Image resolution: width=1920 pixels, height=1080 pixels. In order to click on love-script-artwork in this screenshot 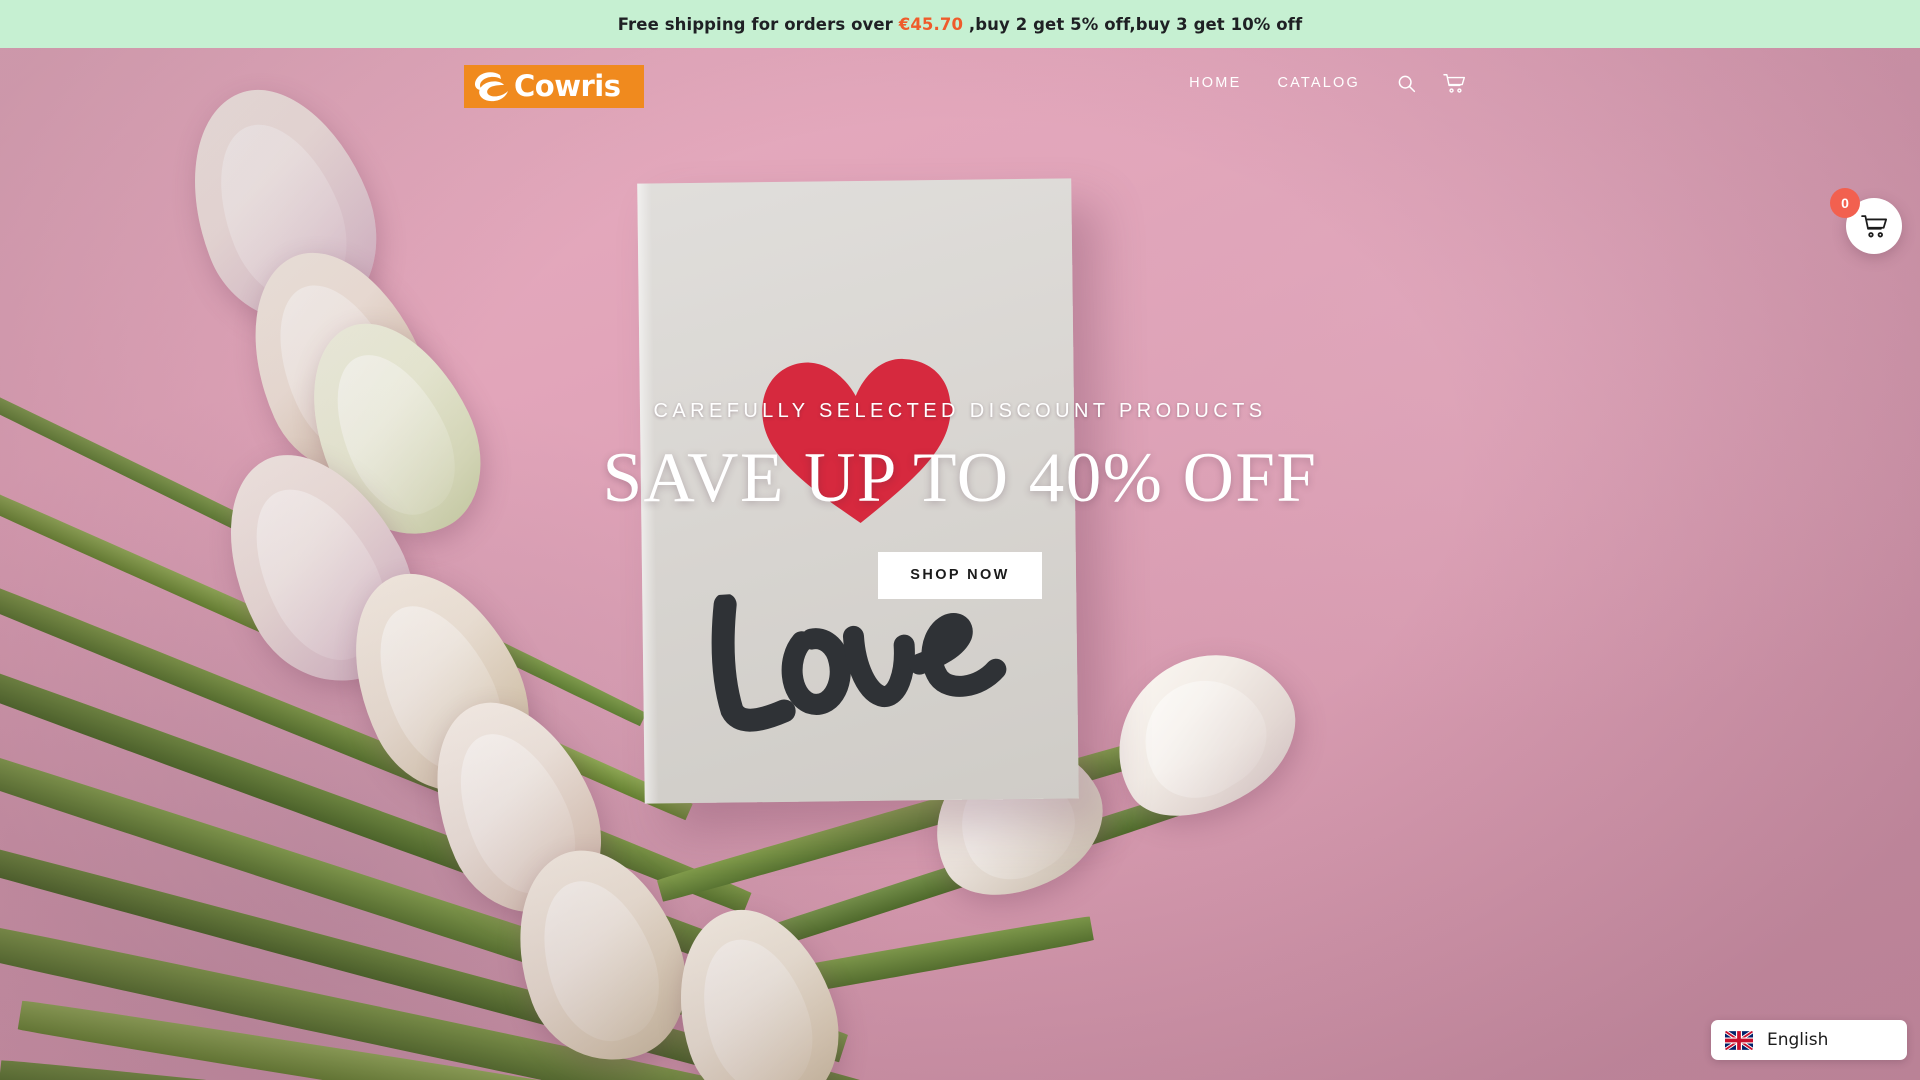, I will do `click(860, 660)`.